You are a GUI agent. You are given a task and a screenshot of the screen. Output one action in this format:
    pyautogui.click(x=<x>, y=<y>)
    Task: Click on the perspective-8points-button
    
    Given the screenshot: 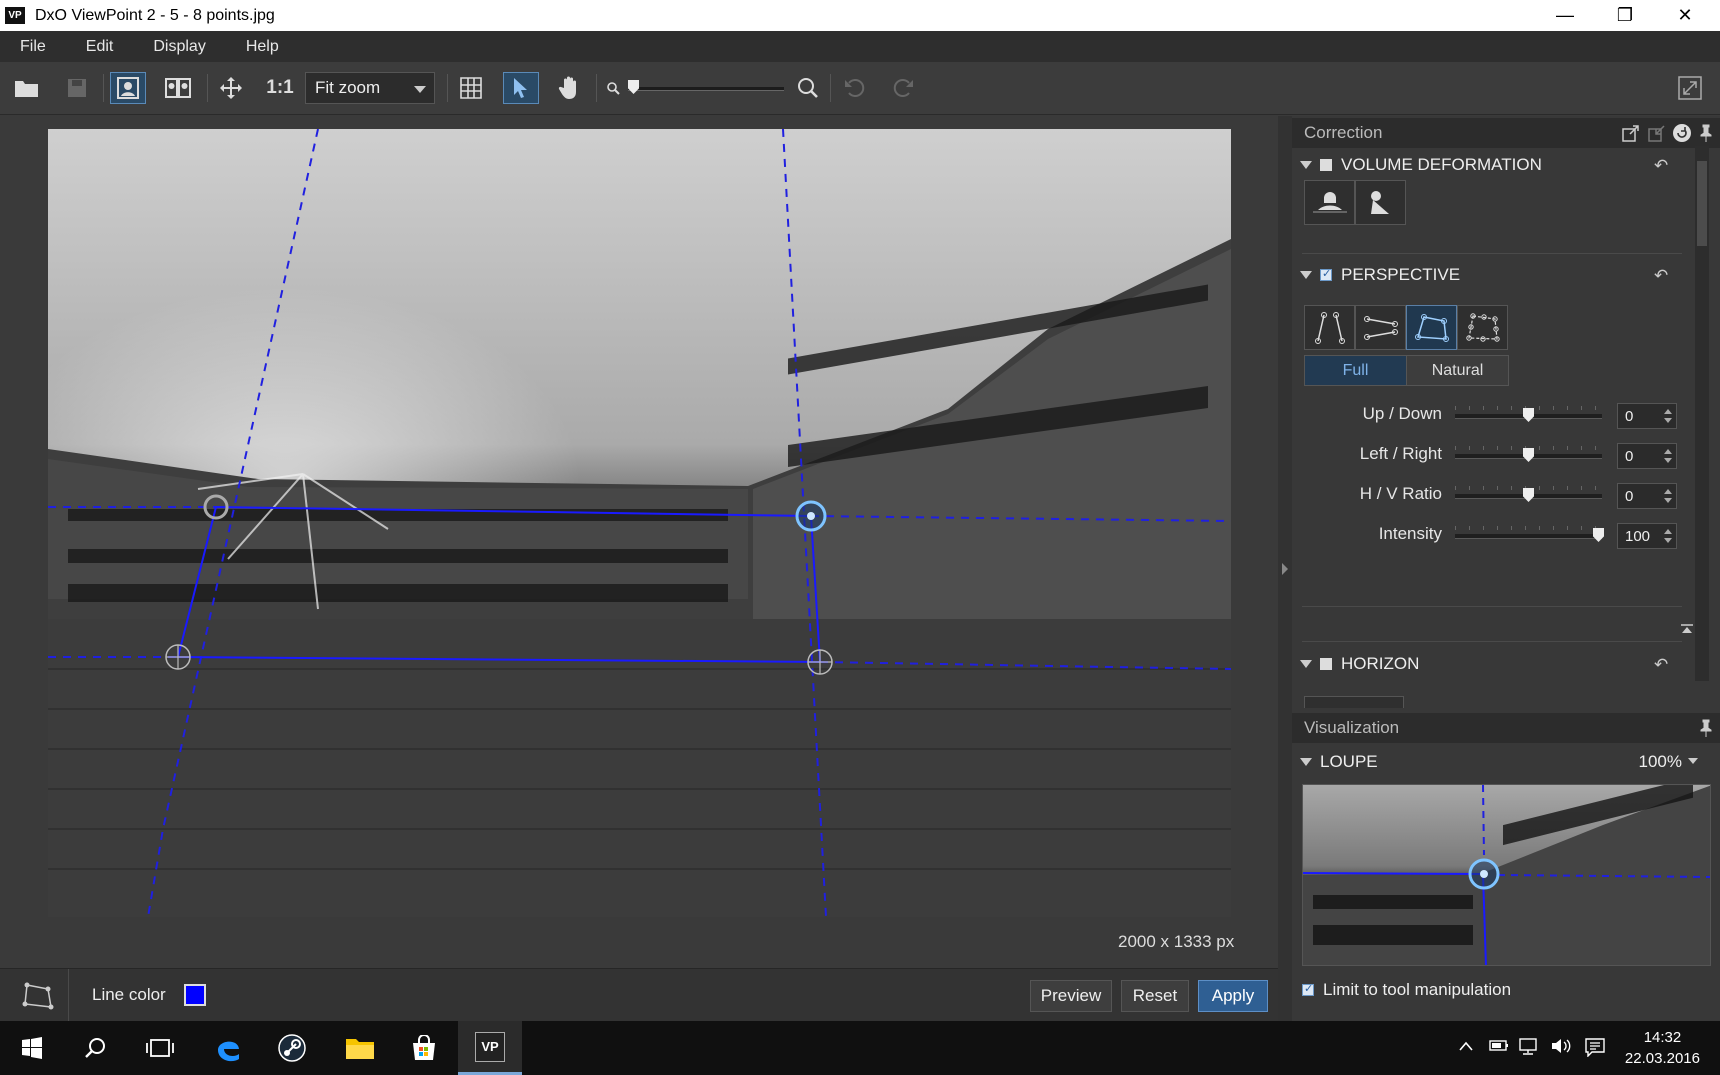 What is the action you would take?
    pyautogui.click(x=1482, y=327)
    